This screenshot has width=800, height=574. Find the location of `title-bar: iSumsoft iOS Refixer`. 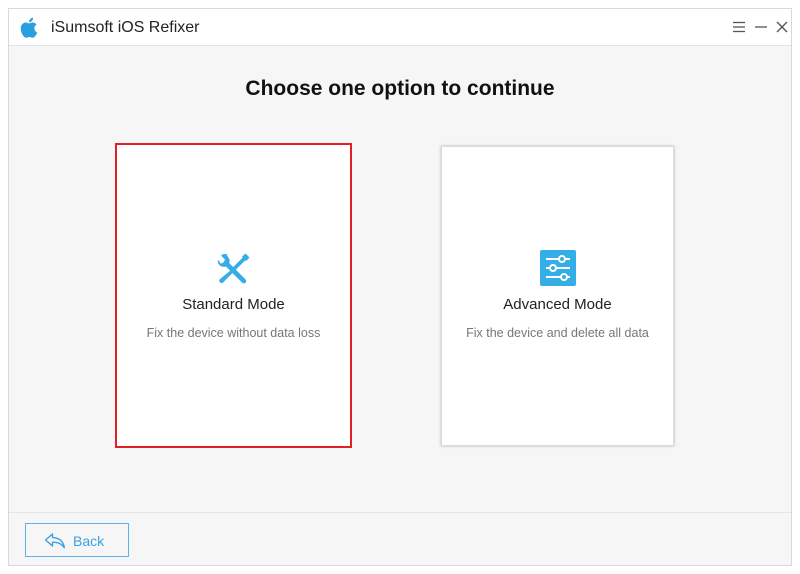

title-bar: iSumsoft iOS Refixer is located at coordinates (400, 27).